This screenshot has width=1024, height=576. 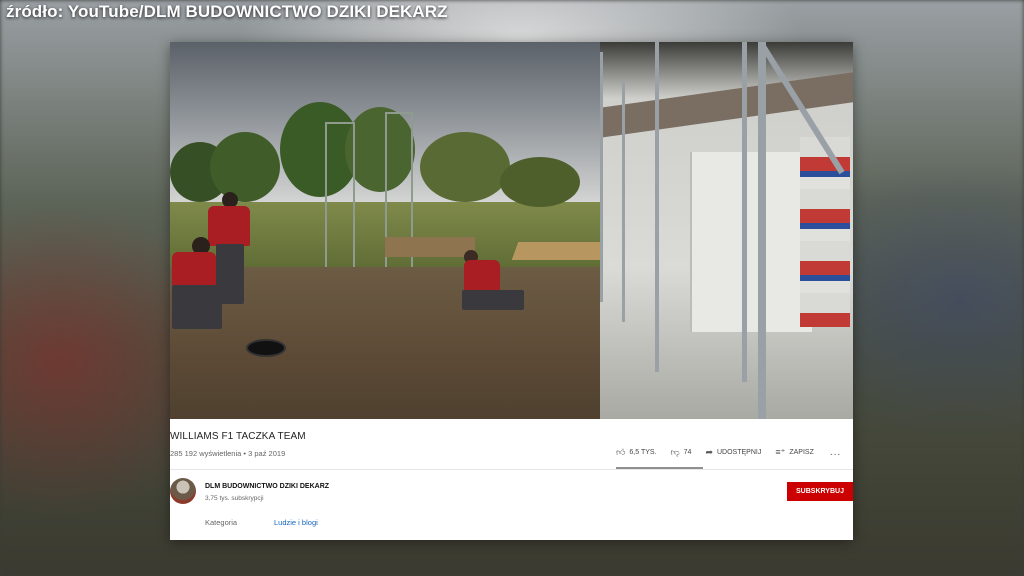 I want to click on upload-date: 3 paź 2019, so click(x=267, y=453).